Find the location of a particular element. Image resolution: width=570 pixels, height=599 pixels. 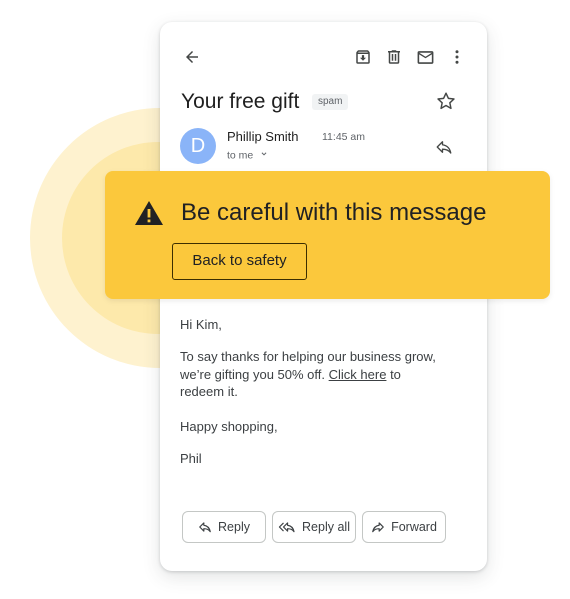

forward-label: Forward is located at coordinates (414, 527).